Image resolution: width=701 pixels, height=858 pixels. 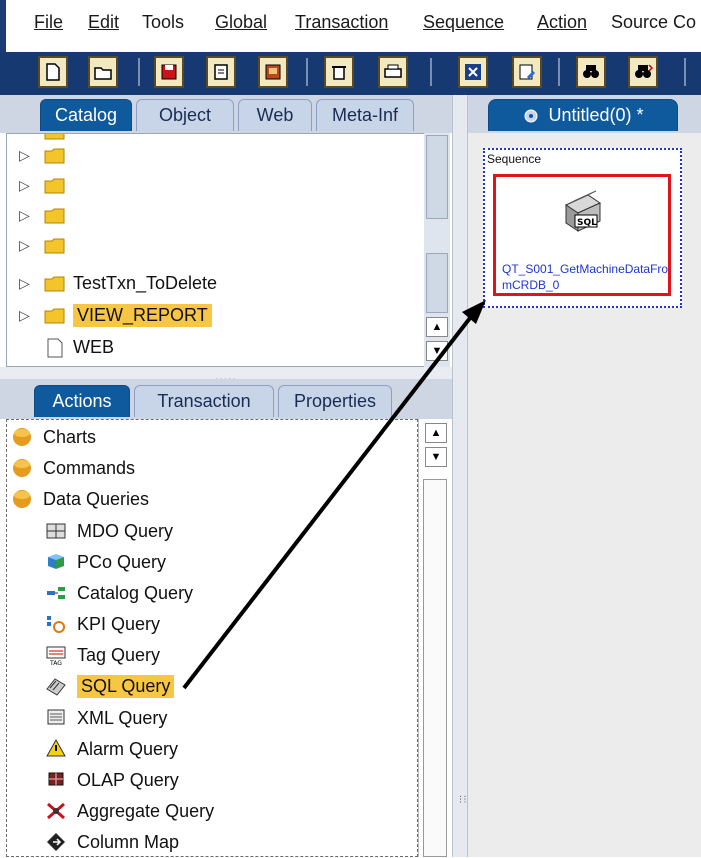 I want to click on menu-sequence: Sequence, so click(x=463, y=22).